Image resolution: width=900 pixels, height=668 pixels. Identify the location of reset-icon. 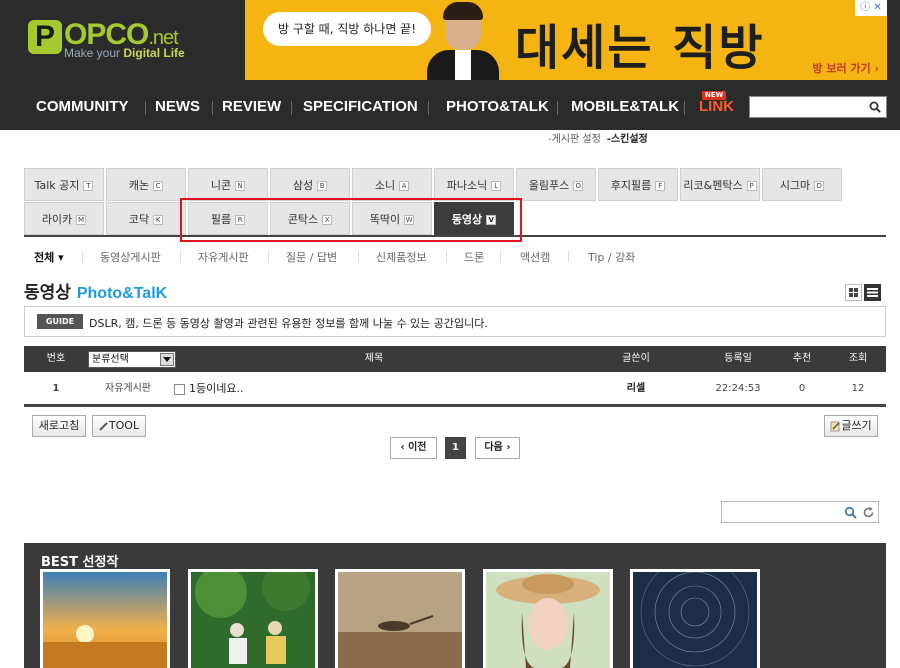
(868, 512).